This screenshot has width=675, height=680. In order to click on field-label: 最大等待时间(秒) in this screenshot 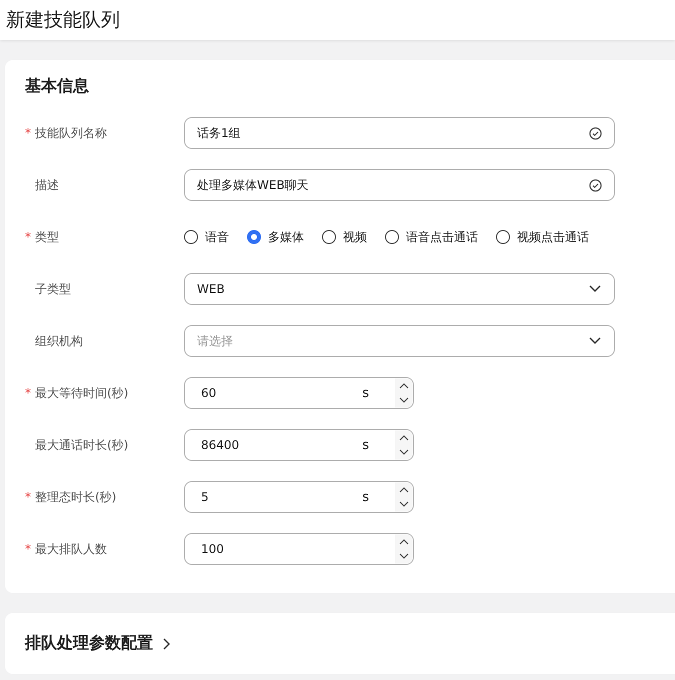, I will do `click(81, 393)`.